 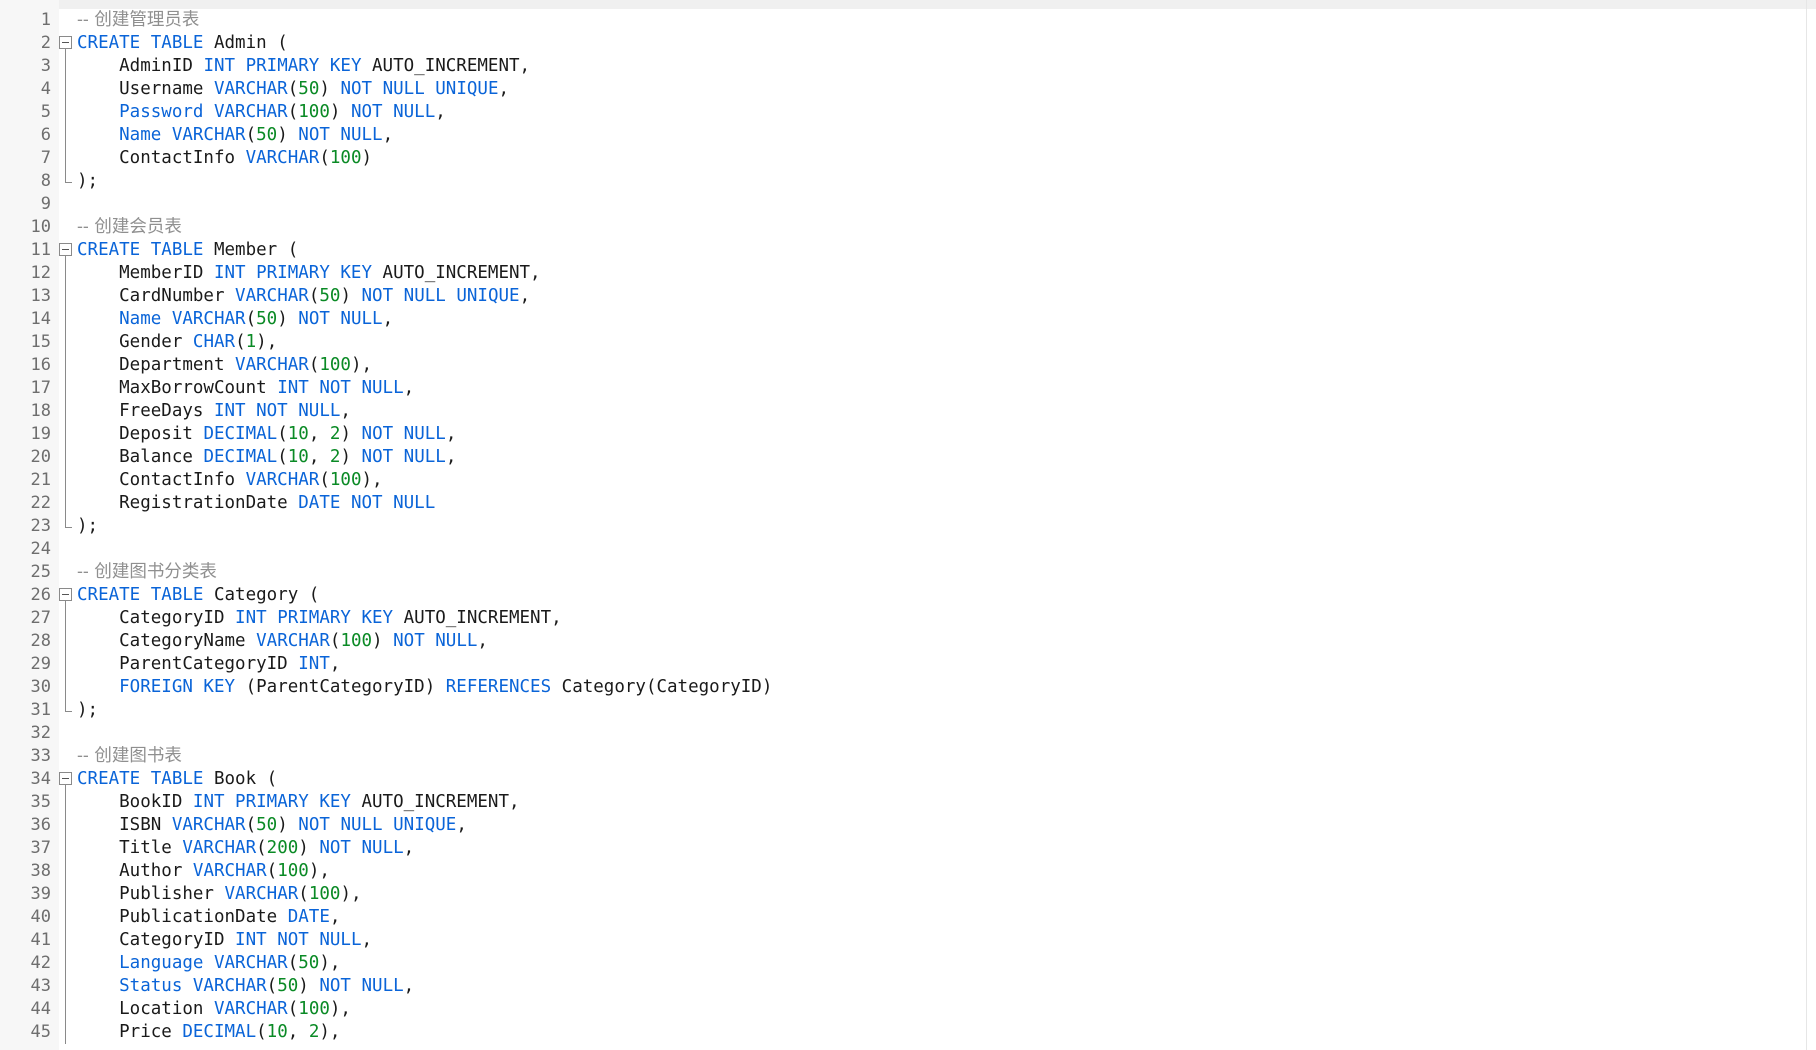 What do you see at coordinates (903, 43) in the screenshot?
I see `code-line: 2 CREATE TABLE Admin (` at bounding box center [903, 43].